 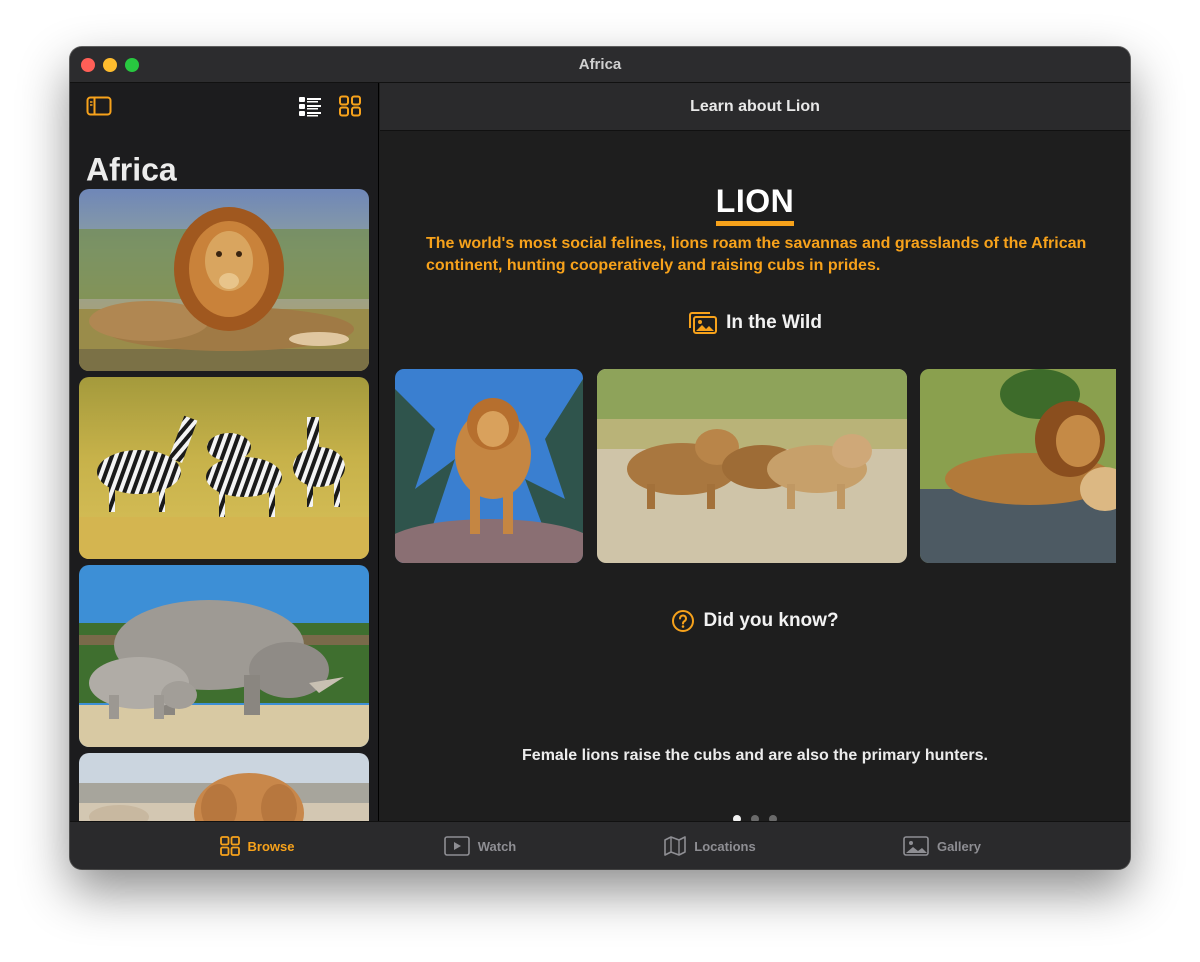 I want to click on zoom-window-button, so click(x=132, y=65).